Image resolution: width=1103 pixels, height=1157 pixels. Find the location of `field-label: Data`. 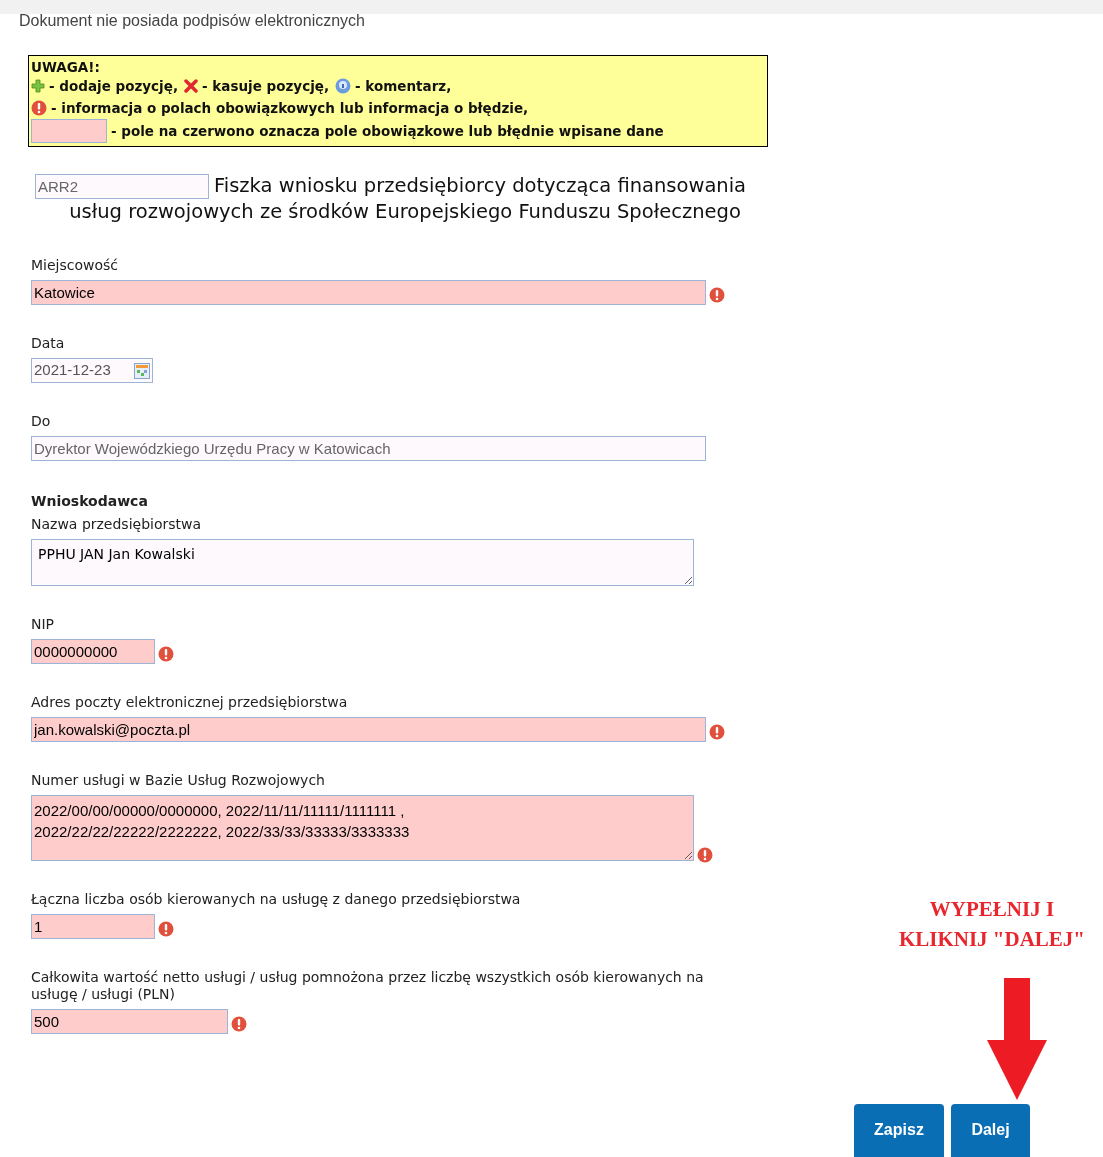

field-label: Data is located at coordinates (48, 343).